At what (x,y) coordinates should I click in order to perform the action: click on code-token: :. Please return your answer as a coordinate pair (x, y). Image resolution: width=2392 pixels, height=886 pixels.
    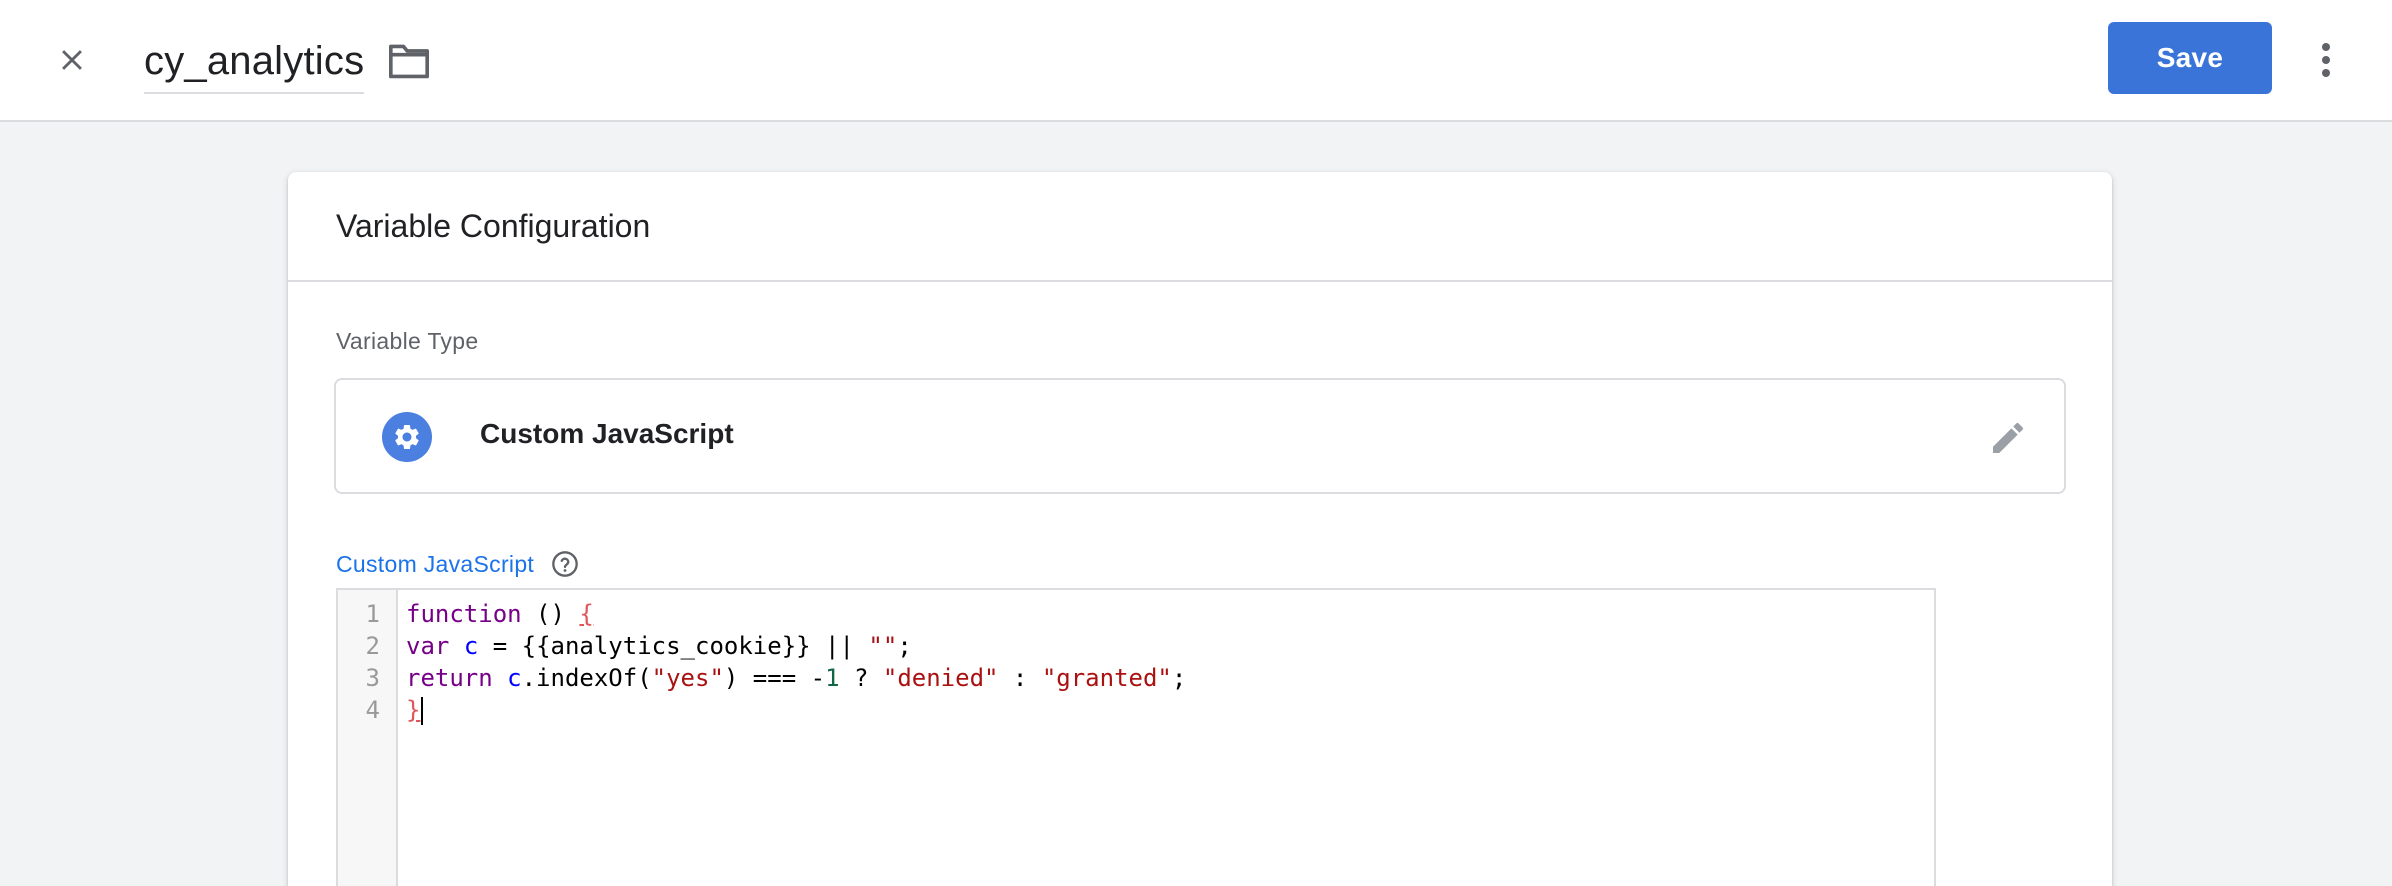
    Looking at the image, I should click on (1020, 678).